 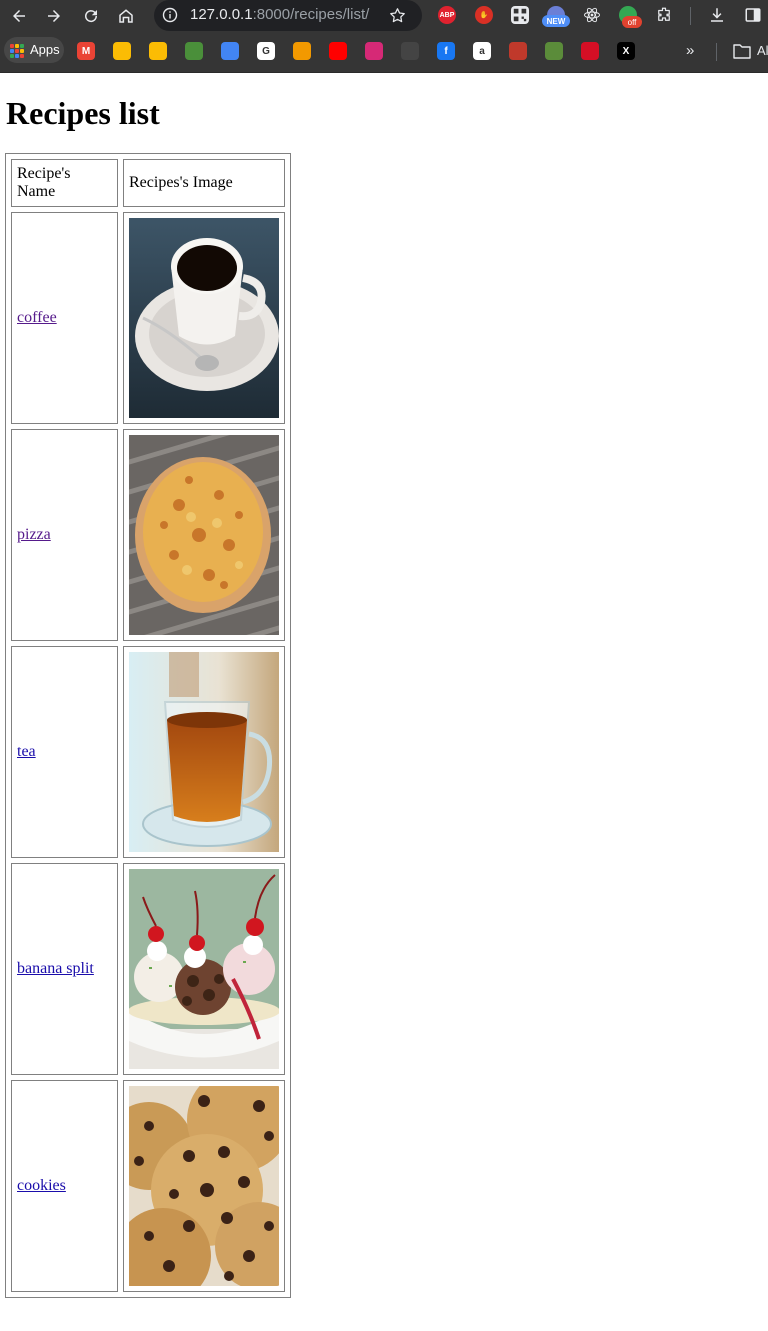 What do you see at coordinates (37, 317) in the screenshot?
I see `recipe-link-coffee: coffee` at bounding box center [37, 317].